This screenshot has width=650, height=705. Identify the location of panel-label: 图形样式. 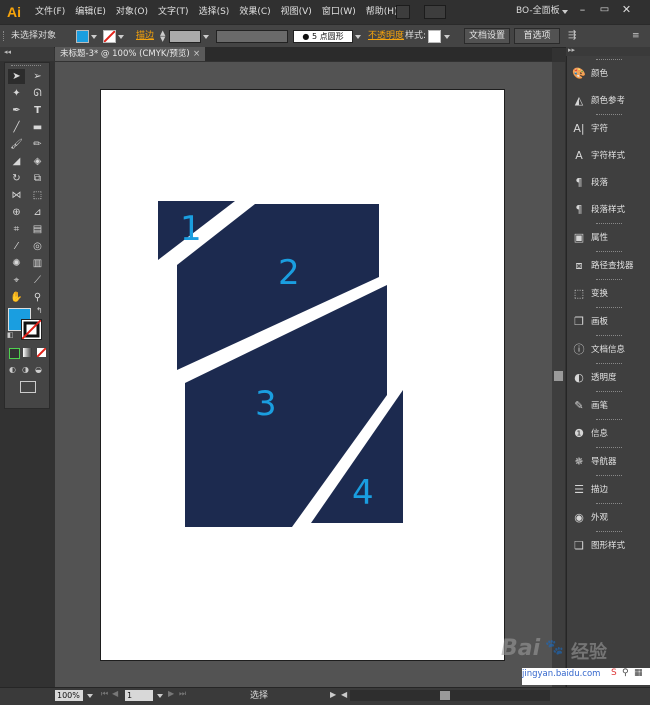
(608, 546).